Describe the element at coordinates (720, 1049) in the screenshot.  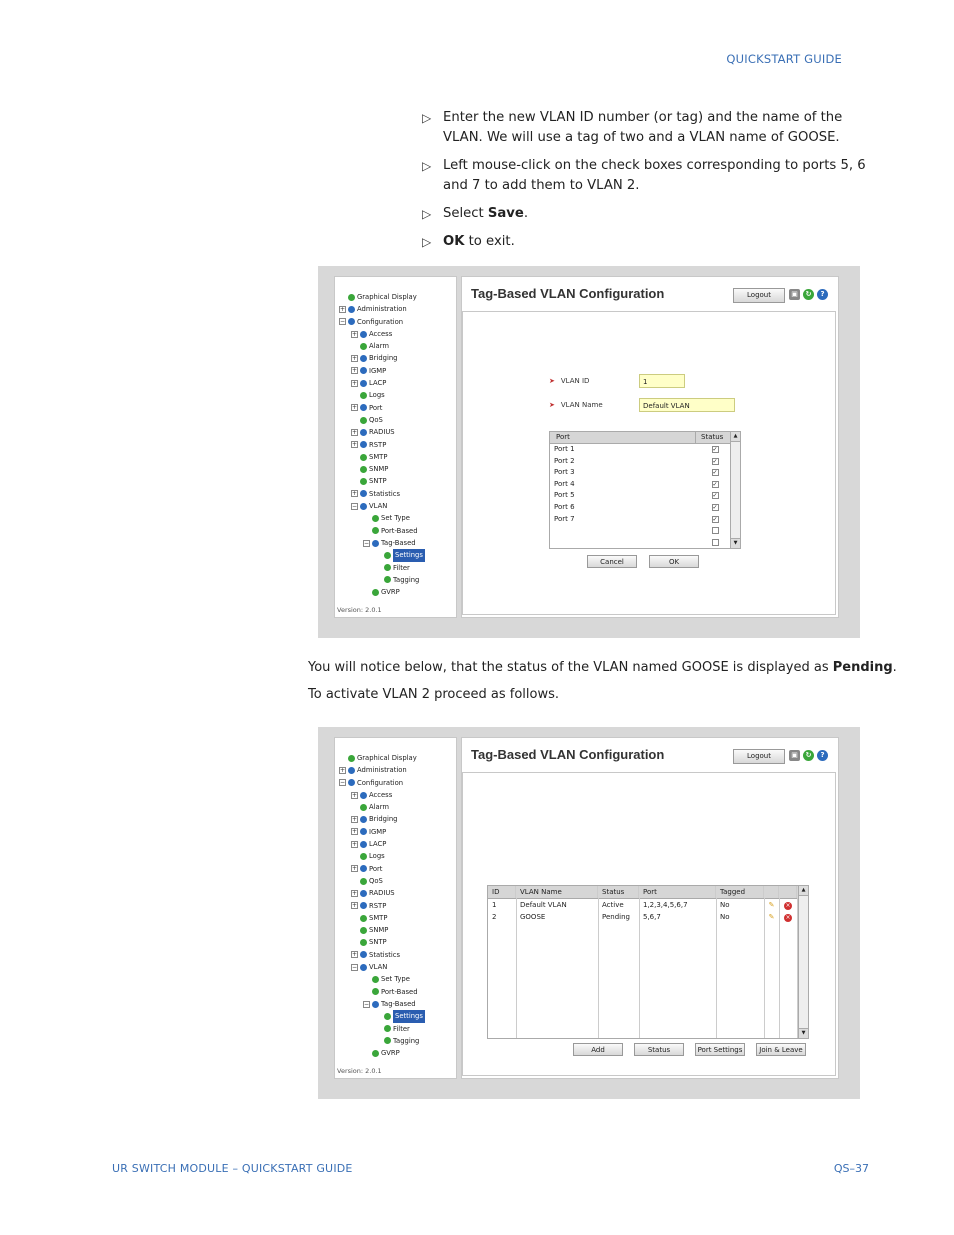
I see `port-settings-button: Port Settings` at that location.